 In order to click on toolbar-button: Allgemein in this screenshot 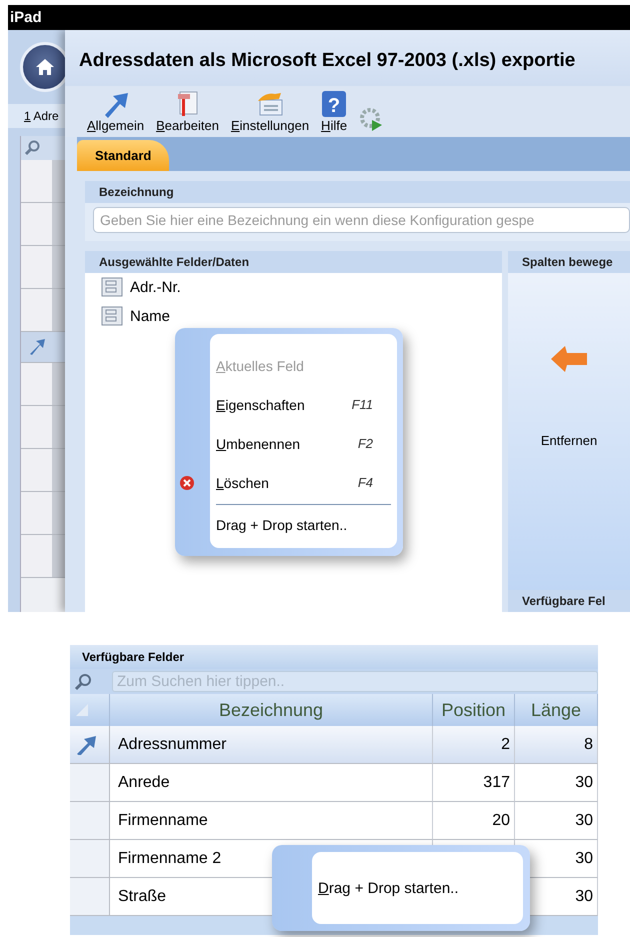, I will do `click(115, 111)`.